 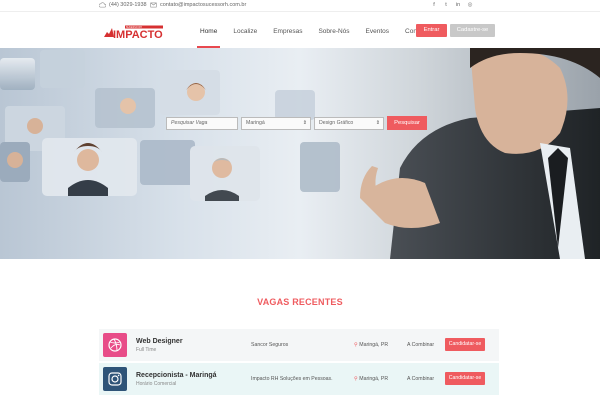 I want to click on facebook-icon: f, so click(x=434, y=5).